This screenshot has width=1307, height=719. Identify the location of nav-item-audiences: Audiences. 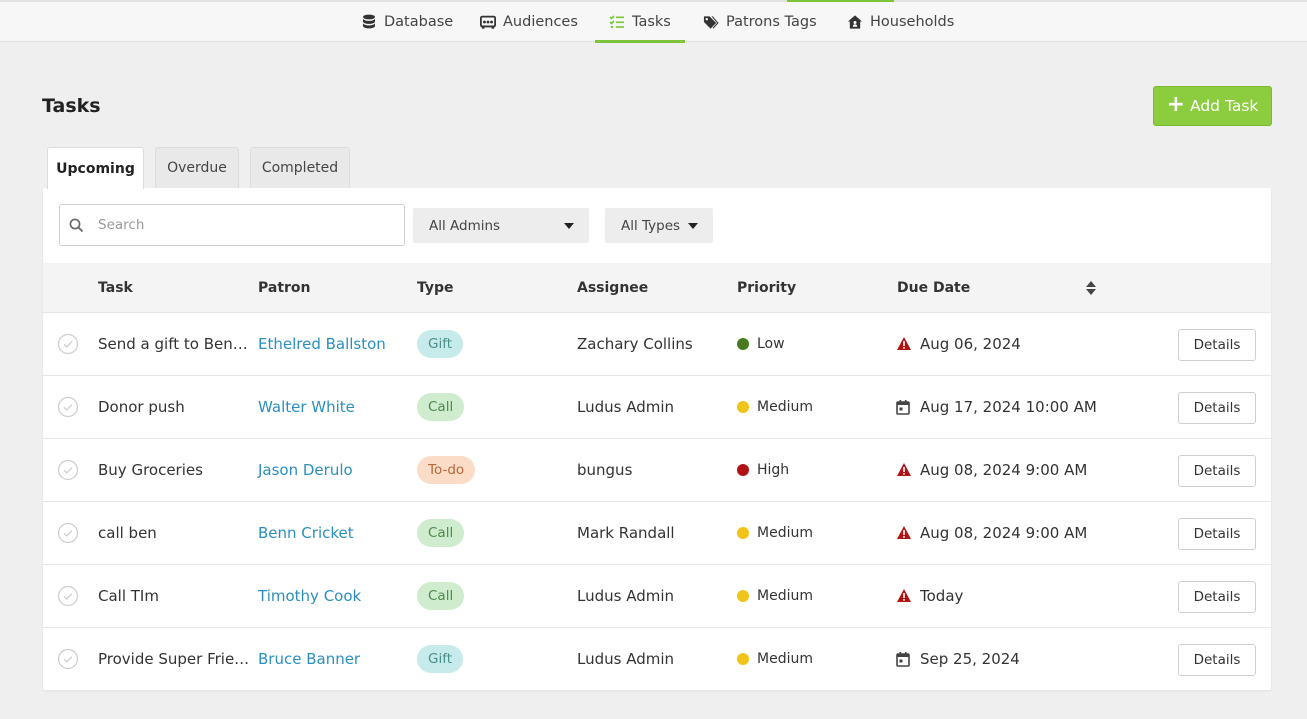
(529, 22).